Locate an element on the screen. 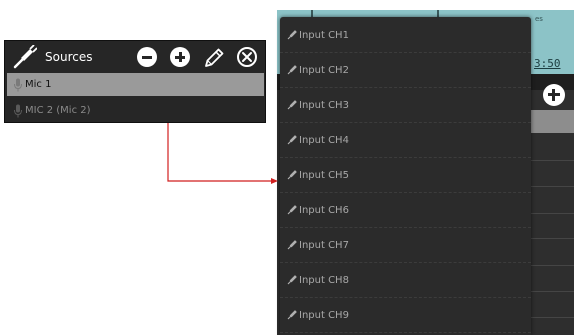 Image resolution: width=574 pixels, height=335 pixels. close-sources-button is located at coordinates (247, 57).